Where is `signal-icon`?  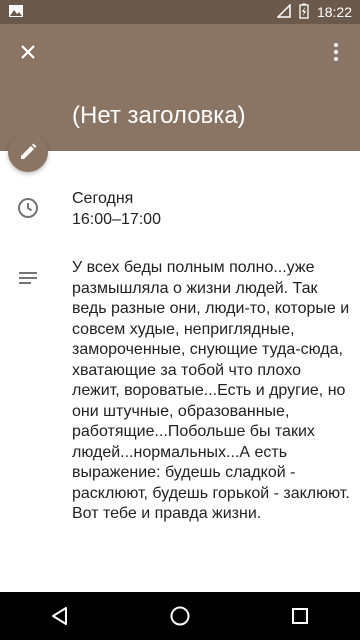 signal-icon is located at coordinates (283, 11).